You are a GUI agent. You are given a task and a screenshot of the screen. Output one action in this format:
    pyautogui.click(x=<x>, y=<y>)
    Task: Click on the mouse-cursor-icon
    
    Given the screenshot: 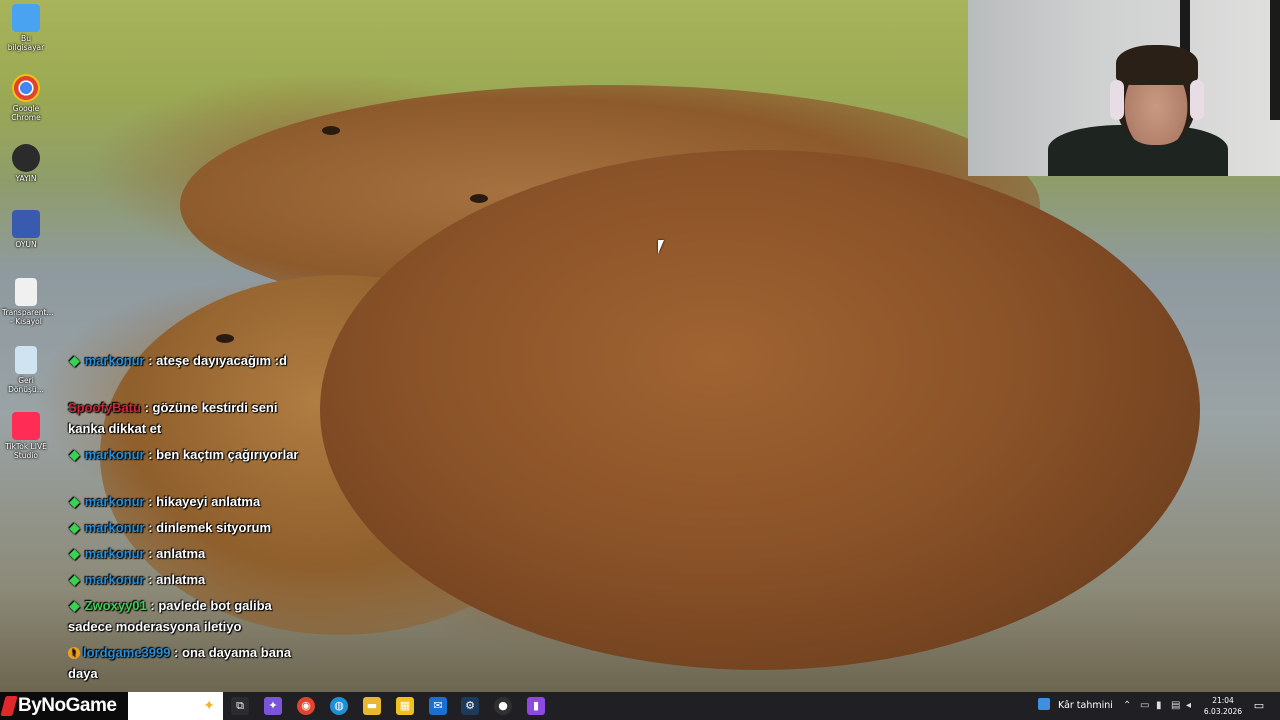 What is the action you would take?
    pyautogui.click(x=661, y=247)
    